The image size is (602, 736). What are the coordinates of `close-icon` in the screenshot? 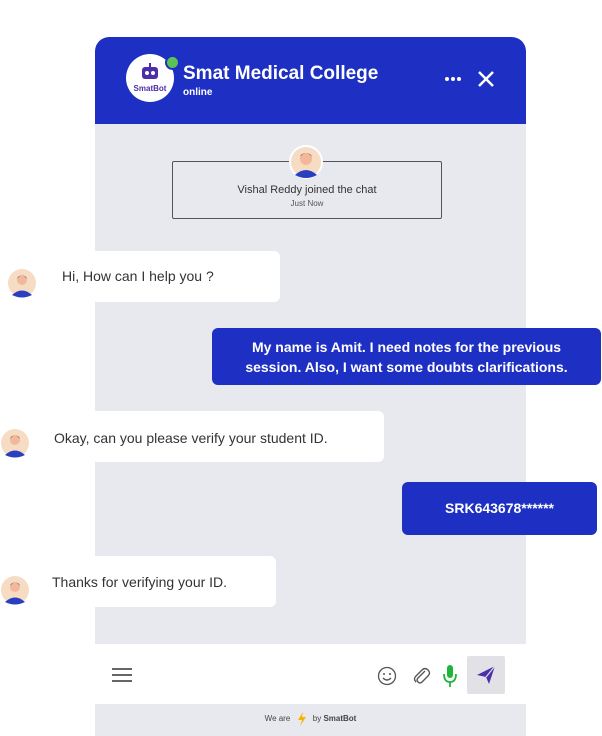 It's located at (486, 79).